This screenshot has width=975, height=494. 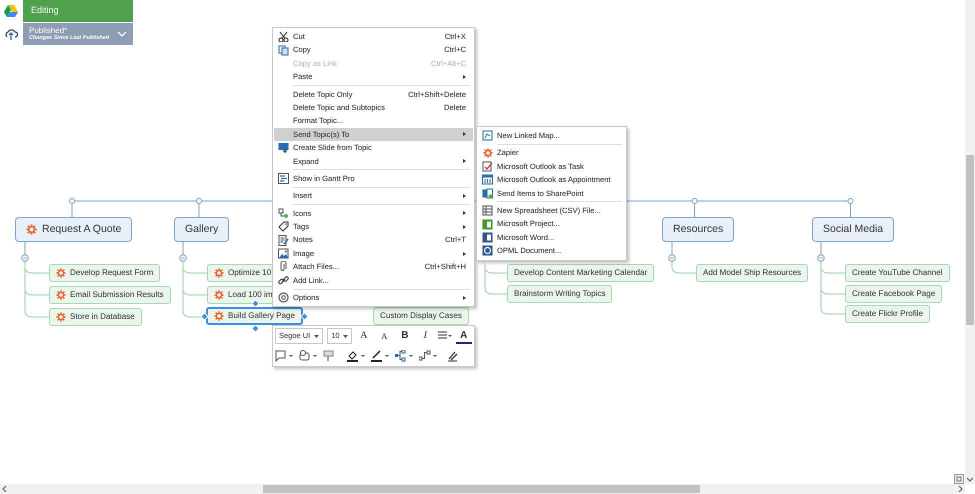 What do you see at coordinates (78, 11) in the screenshot?
I see `status-bar-label: Editing` at bounding box center [78, 11].